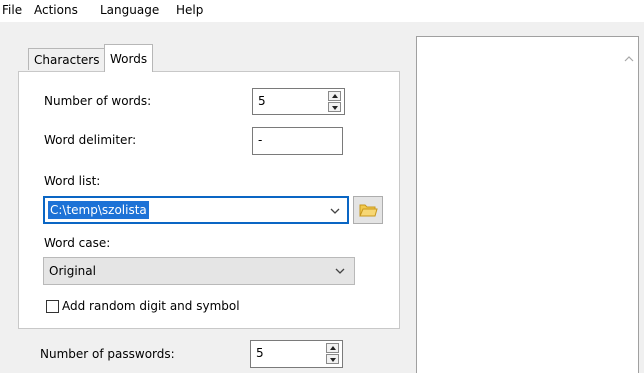 The height and width of the screenshot is (373, 644). Describe the element at coordinates (129, 58) in the screenshot. I see `tab-words: Words` at that location.